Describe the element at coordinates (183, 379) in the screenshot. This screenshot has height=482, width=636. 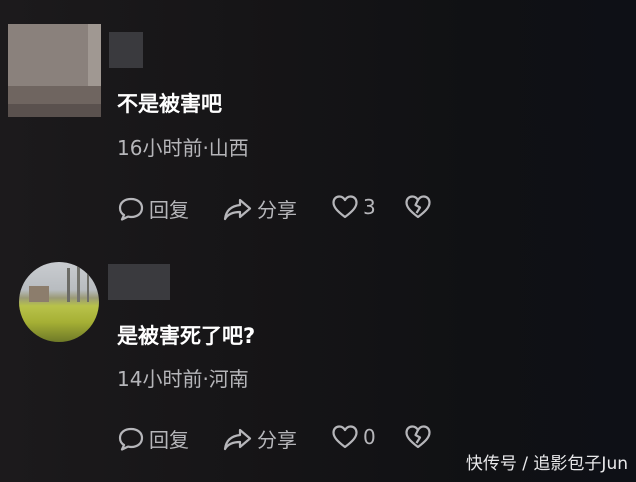
I see `comment-meta: 14小时前·河南` at that location.